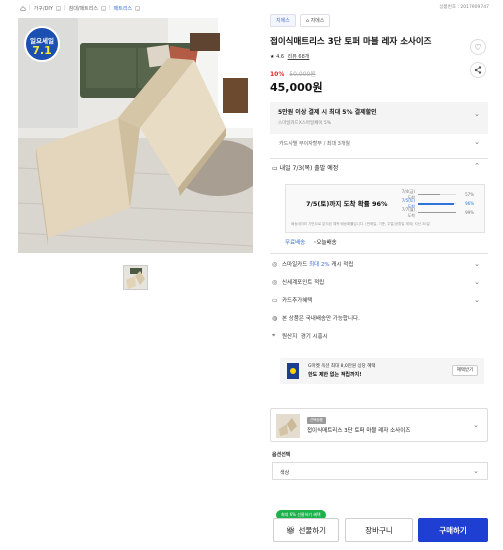  What do you see at coordinates (379, 167) in the screenshot?
I see `shipping-header: ▭ 내일 7/3(목) 출발 예정 ⌃` at bounding box center [379, 167].